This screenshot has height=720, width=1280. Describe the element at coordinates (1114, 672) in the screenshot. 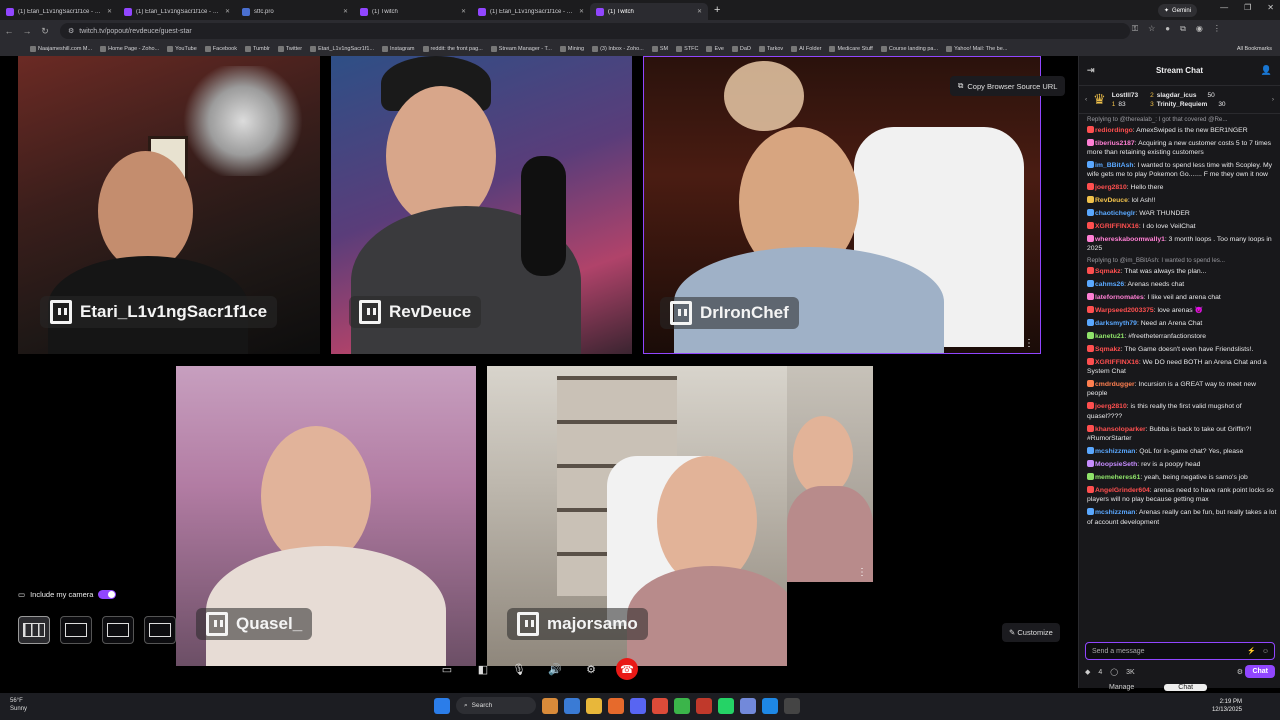

I see `channel-points-icon: ◯` at that location.